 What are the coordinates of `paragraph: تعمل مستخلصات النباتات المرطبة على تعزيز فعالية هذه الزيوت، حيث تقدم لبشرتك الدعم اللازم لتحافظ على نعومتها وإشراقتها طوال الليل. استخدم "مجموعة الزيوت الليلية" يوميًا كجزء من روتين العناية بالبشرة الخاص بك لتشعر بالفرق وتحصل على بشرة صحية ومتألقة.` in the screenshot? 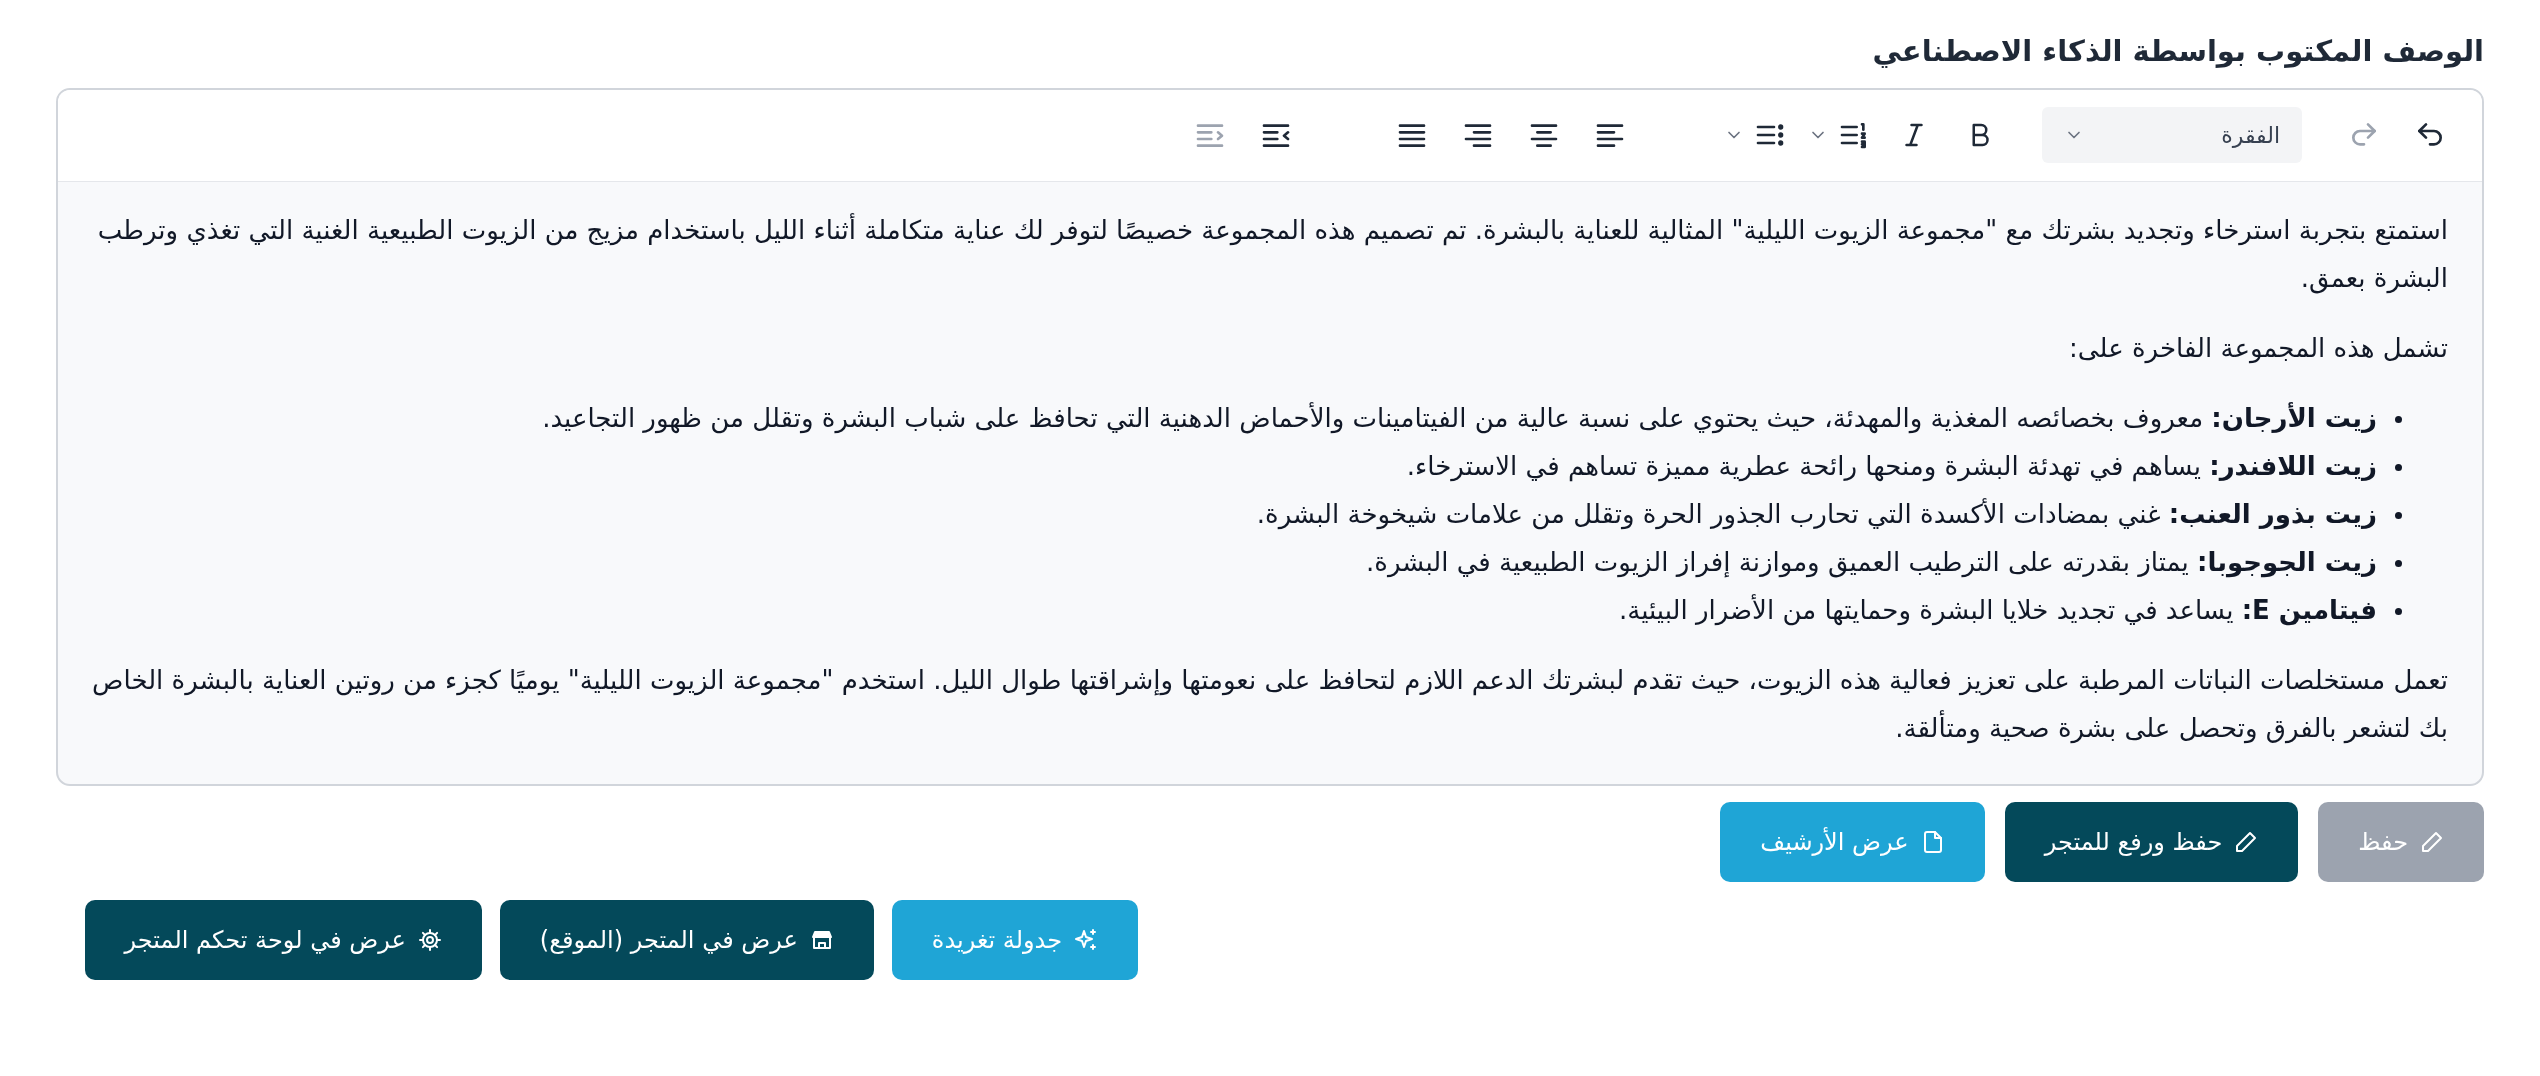 It's located at (1270, 704).